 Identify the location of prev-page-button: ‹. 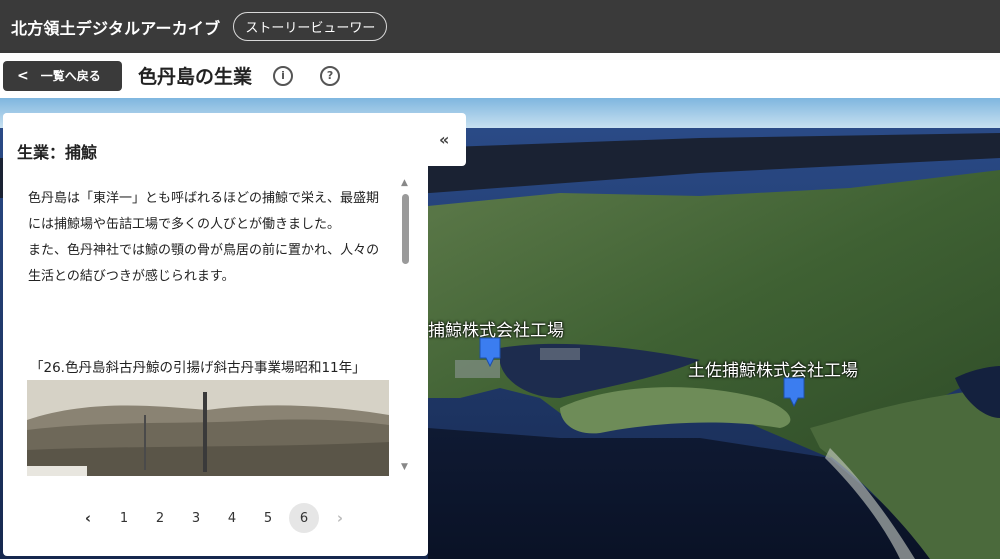
(88, 518).